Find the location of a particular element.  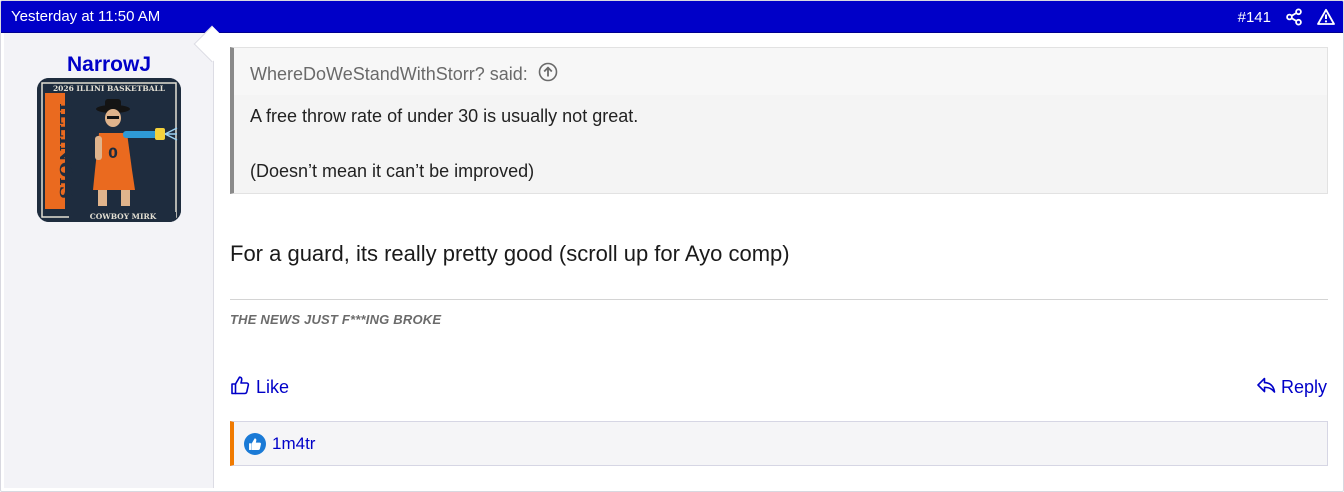

warning-triangle-icon is located at coordinates (1326, 17).